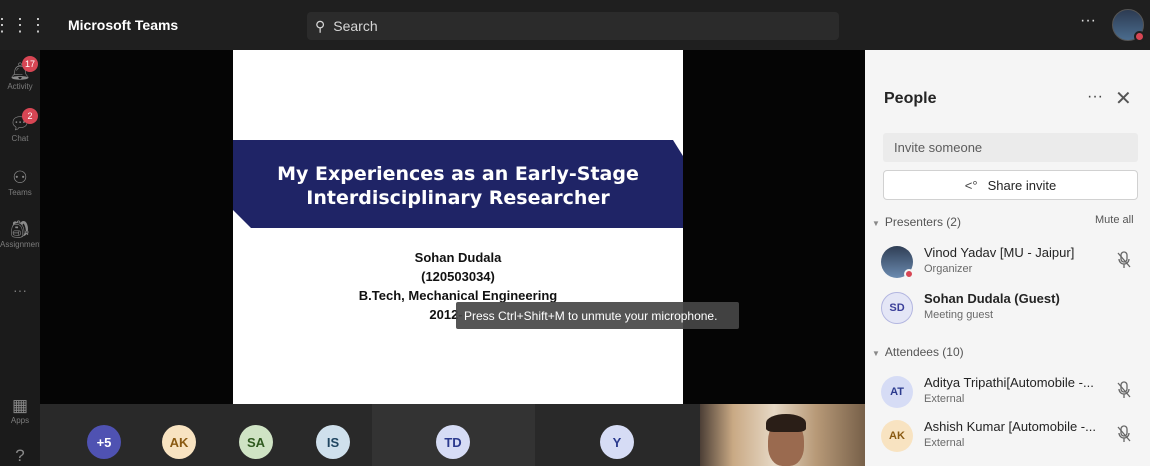 The height and width of the screenshot is (466, 1150). I want to click on search-input: ⚲ Search, so click(573, 26).